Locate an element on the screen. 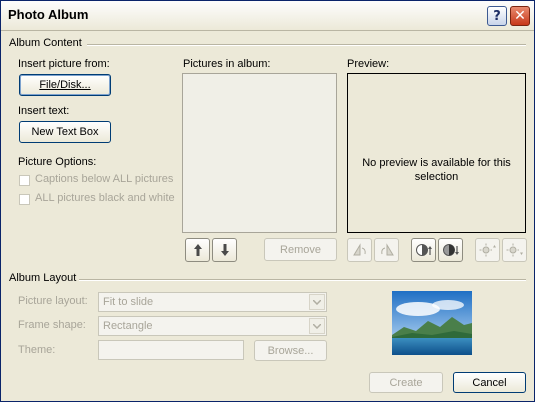 This screenshot has height=402, width=535. black-and-white-checkbox is located at coordinates (24, 199).